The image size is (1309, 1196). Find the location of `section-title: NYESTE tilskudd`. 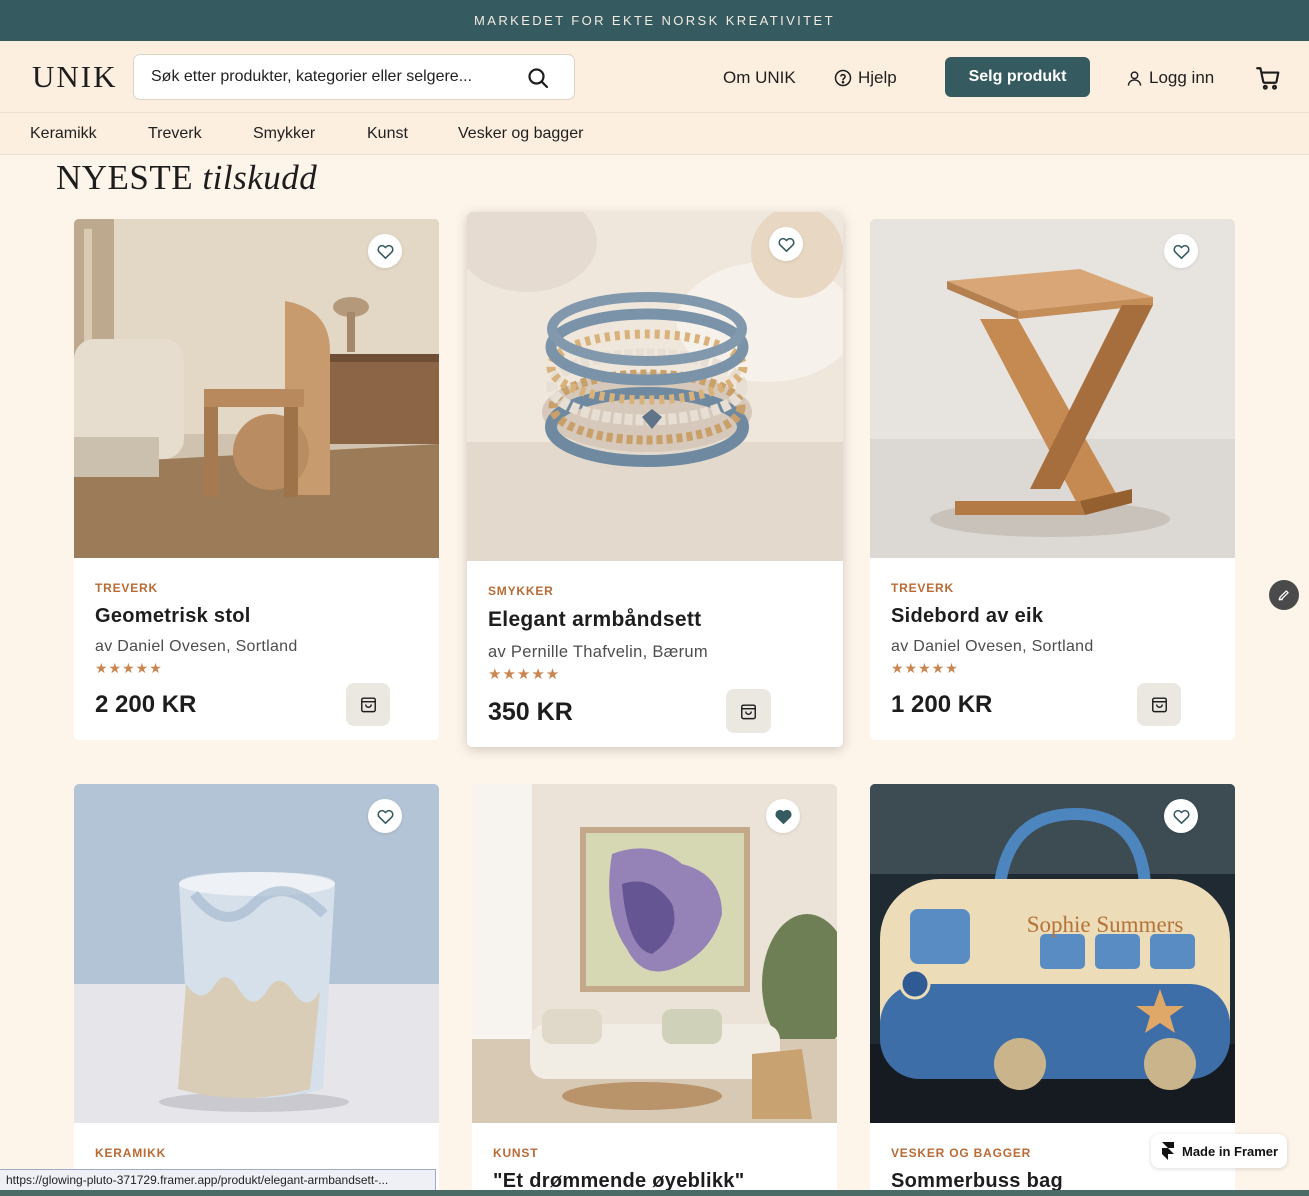

section-title: NYESTE tilskudd is located at coordinates (186, 178).